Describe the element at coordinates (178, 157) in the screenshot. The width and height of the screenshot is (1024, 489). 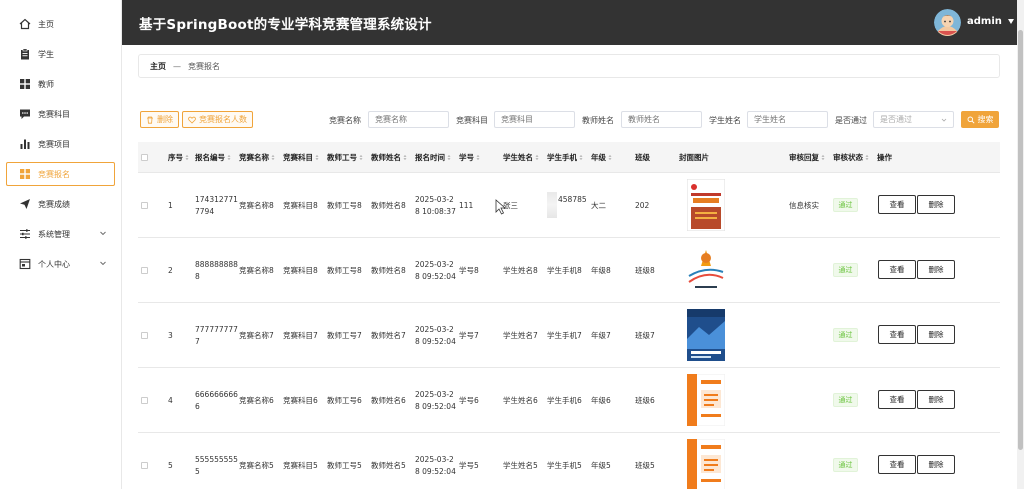
I see `col-index: 序号` at that location.